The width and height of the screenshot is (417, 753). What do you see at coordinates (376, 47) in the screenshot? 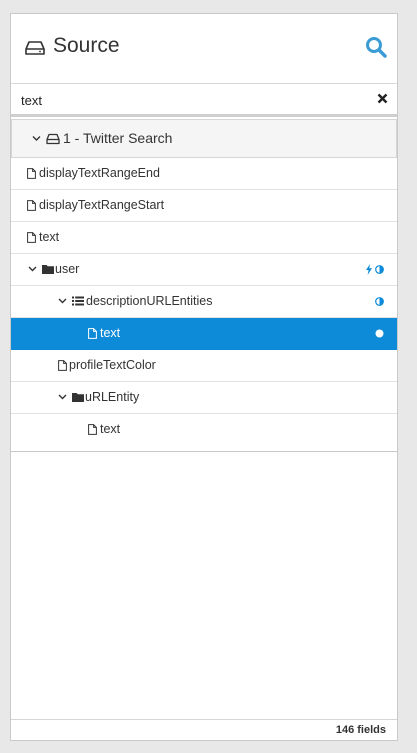
I see `search-icon` at bounding box center [376, 47].